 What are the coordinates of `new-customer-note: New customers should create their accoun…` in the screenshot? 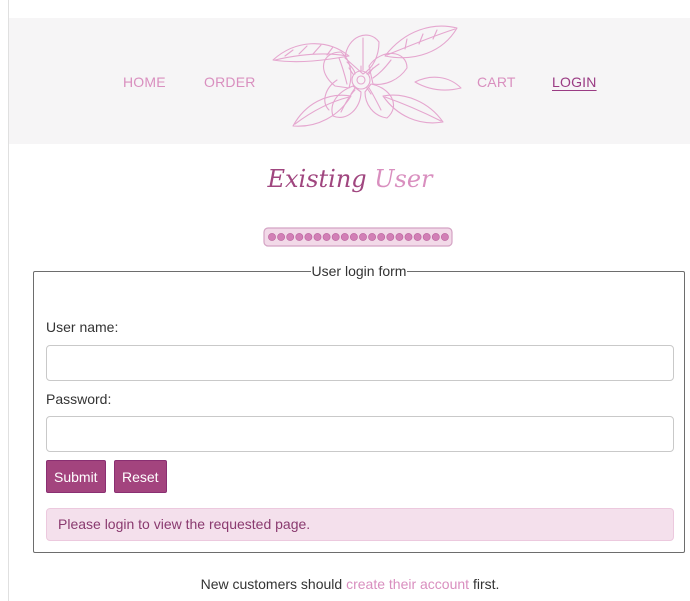 It's located at (349, 584).